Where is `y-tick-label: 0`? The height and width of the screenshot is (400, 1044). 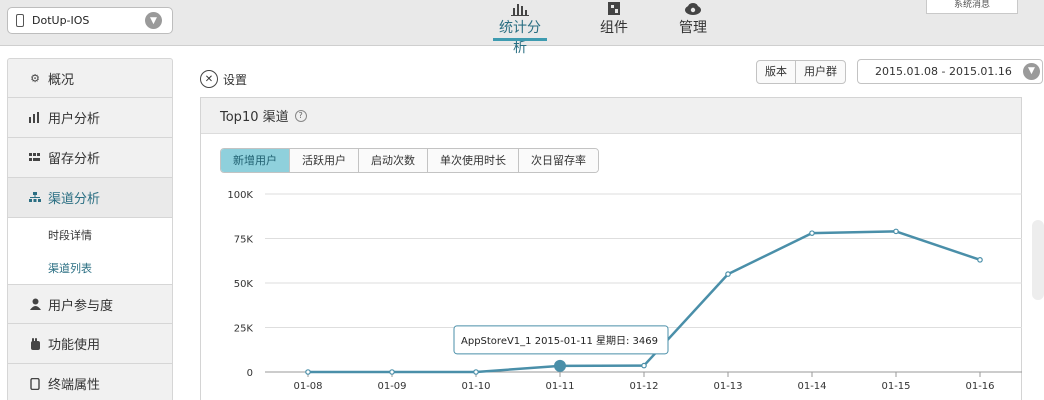 y-tick-label: 0 is located at coordinates (250, 373).